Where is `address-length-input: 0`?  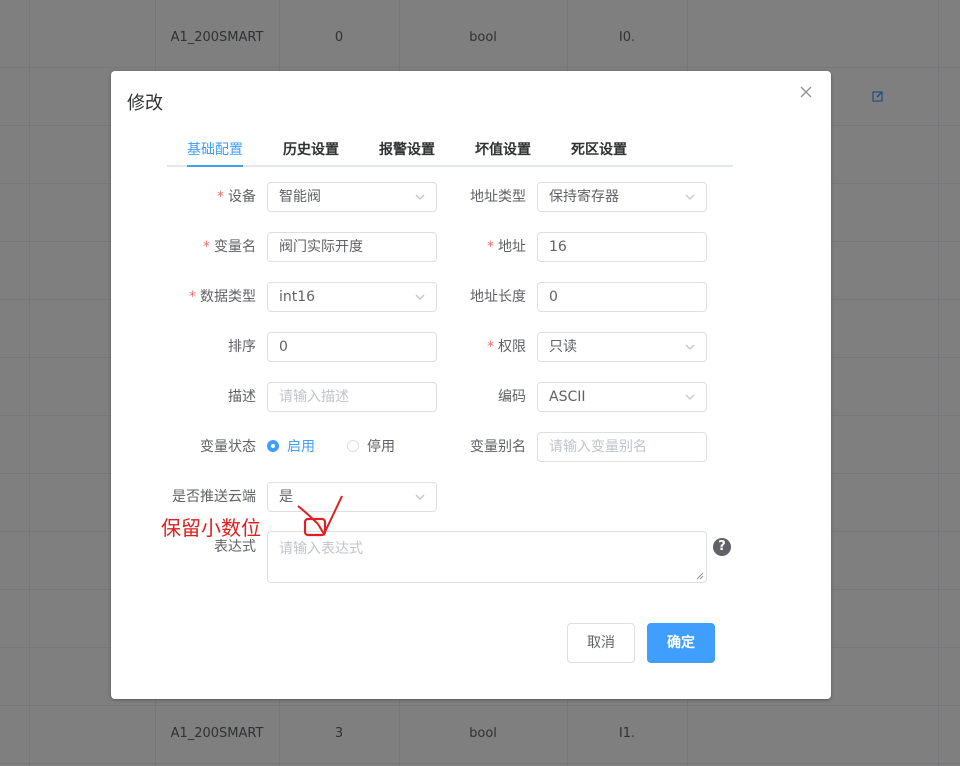 address-length-input: 0 is located at coordinates (622, 297).